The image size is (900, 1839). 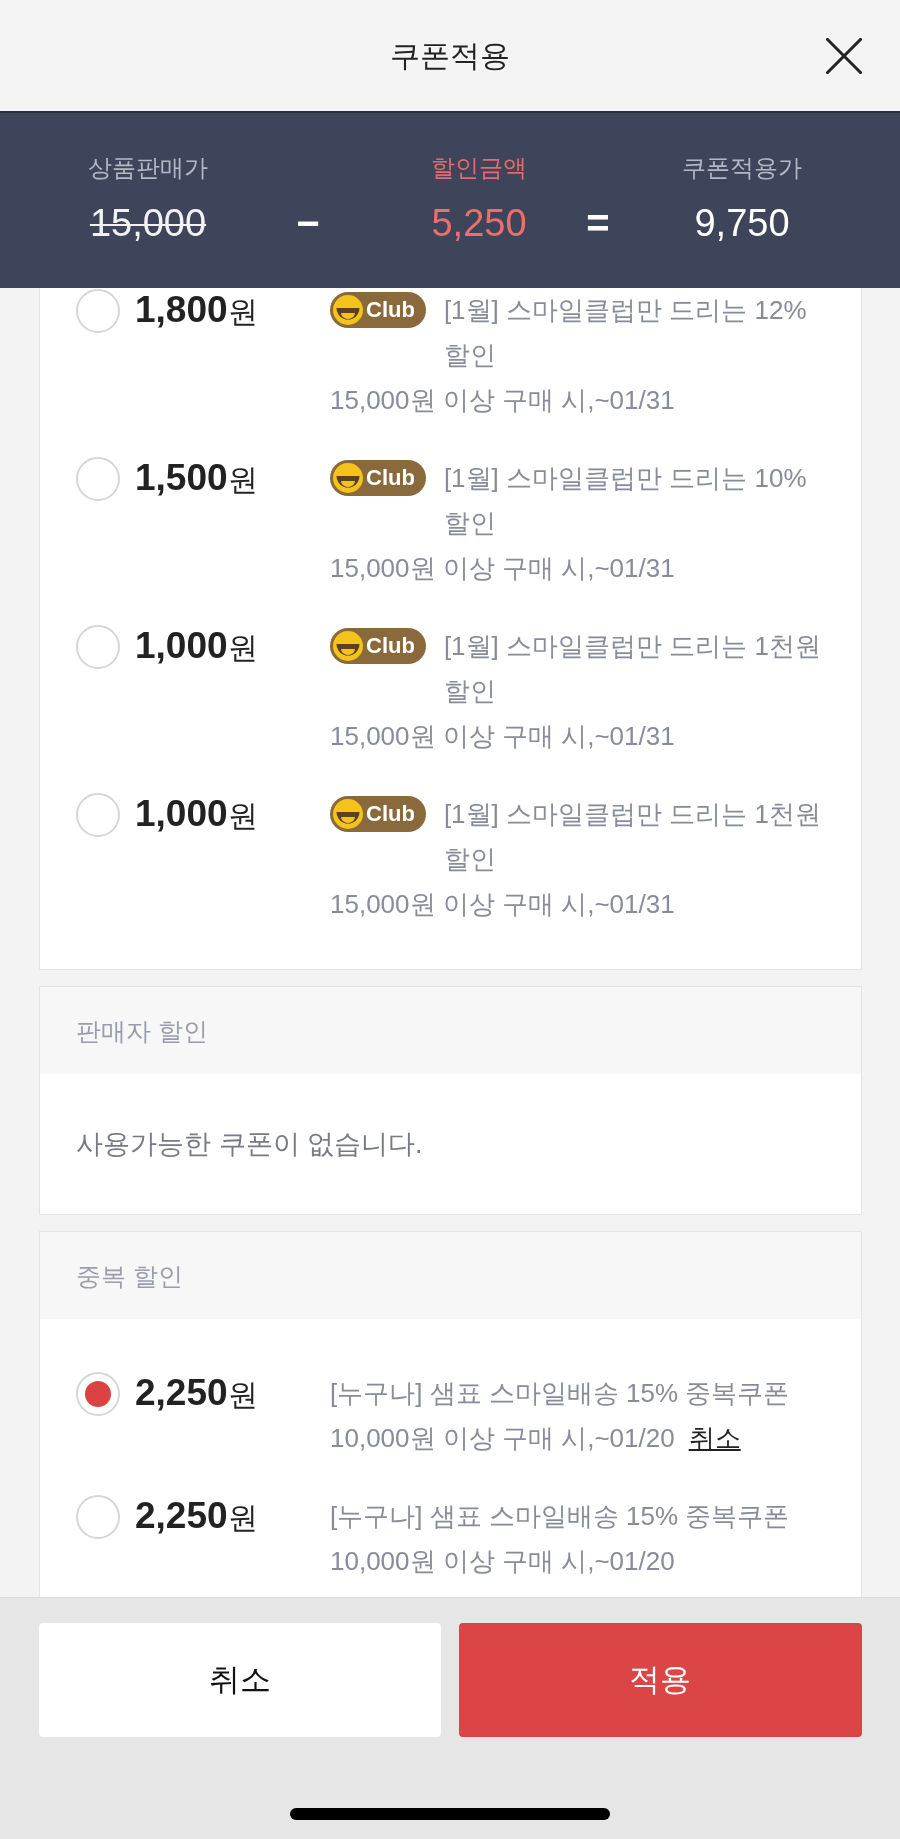 What do you see at coordinates (129, 1276) in the screenshot?
I see `section-title: 중복 할인` at bounding box center [129, 1276].